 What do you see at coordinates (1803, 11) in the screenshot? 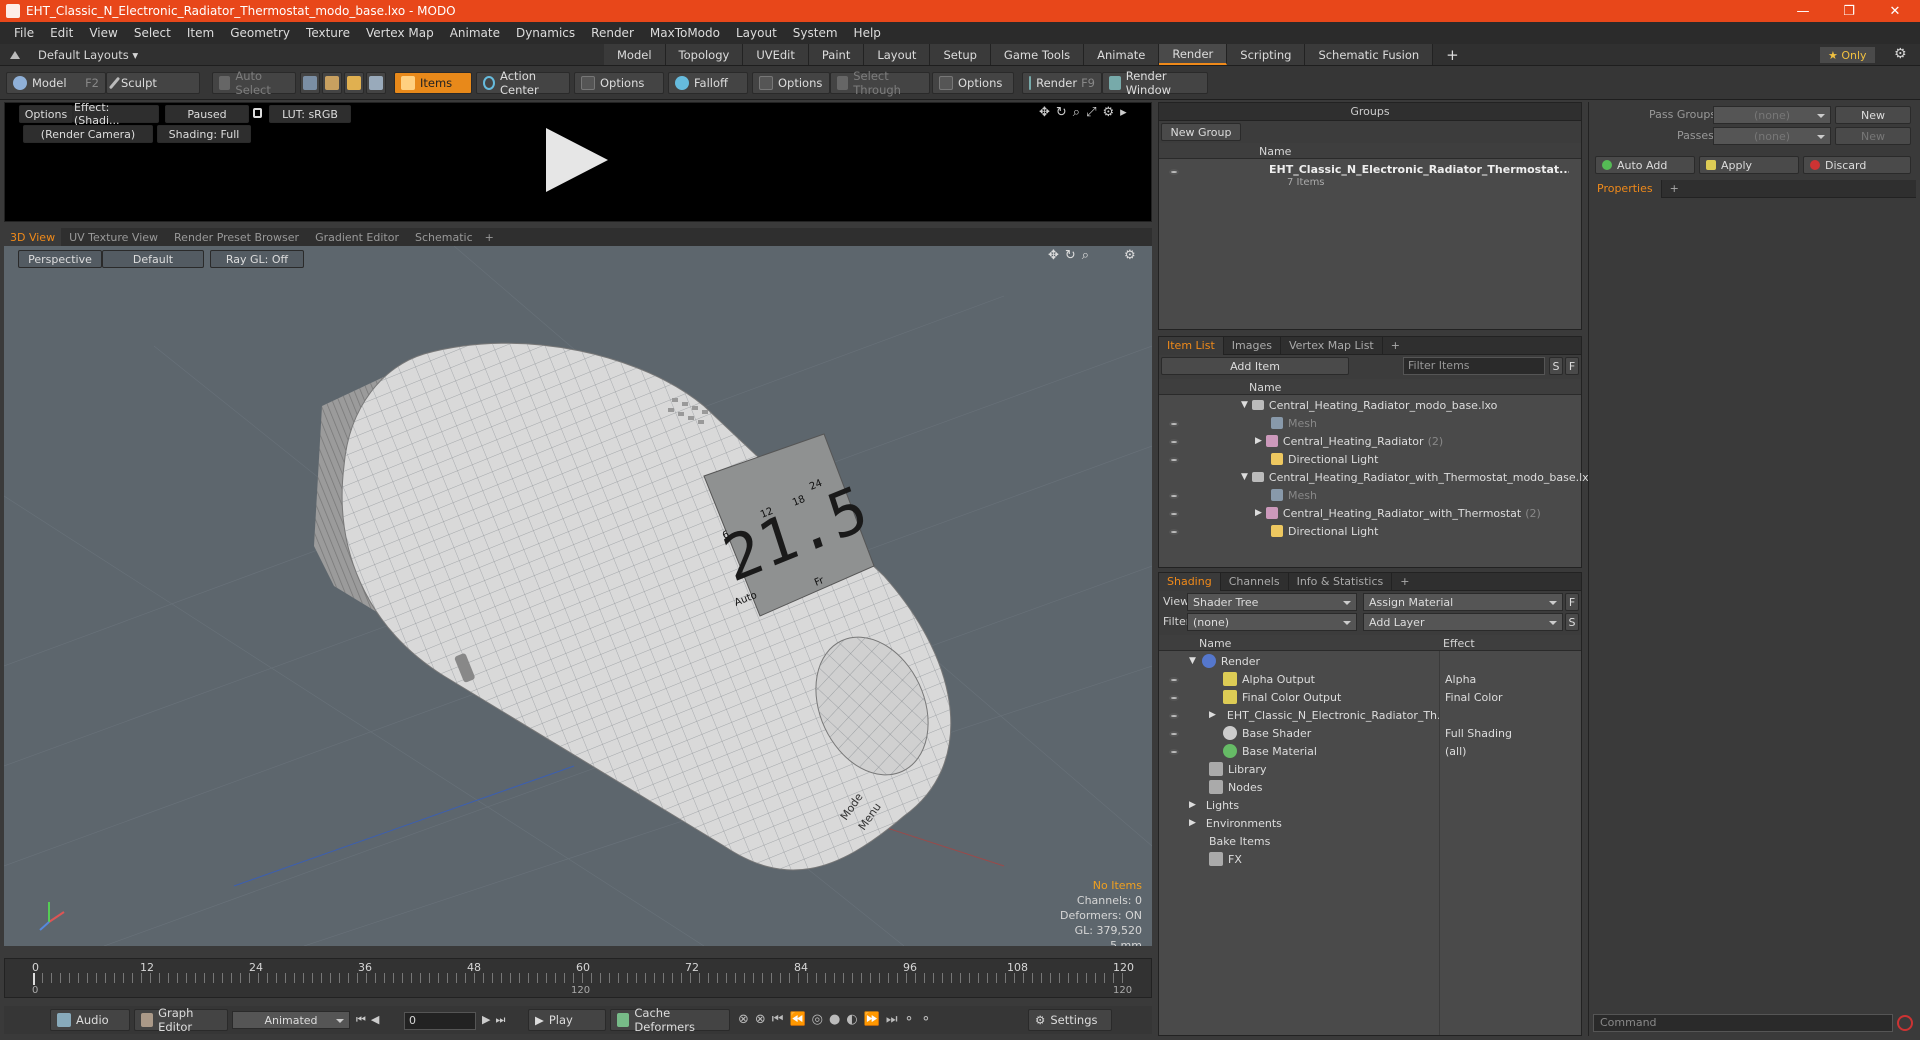
I see `minimize-button: —` at bounding box center [1803, 11].